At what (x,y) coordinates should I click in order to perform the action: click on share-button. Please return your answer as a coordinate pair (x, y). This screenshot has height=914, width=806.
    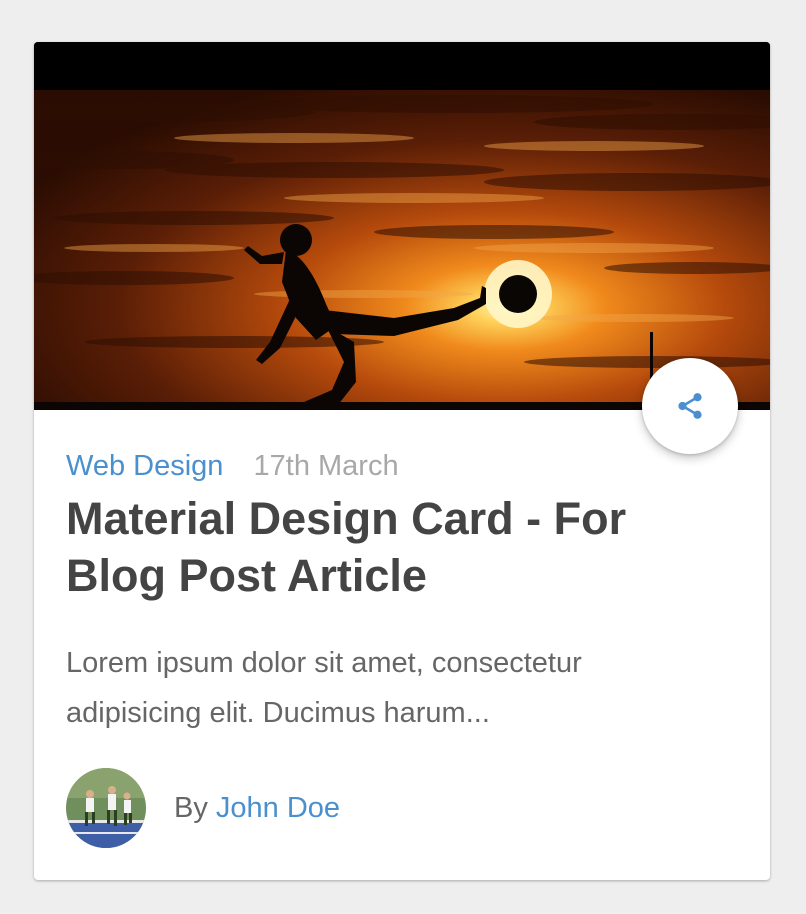
    Looking at the image, I should click on (690, 406).